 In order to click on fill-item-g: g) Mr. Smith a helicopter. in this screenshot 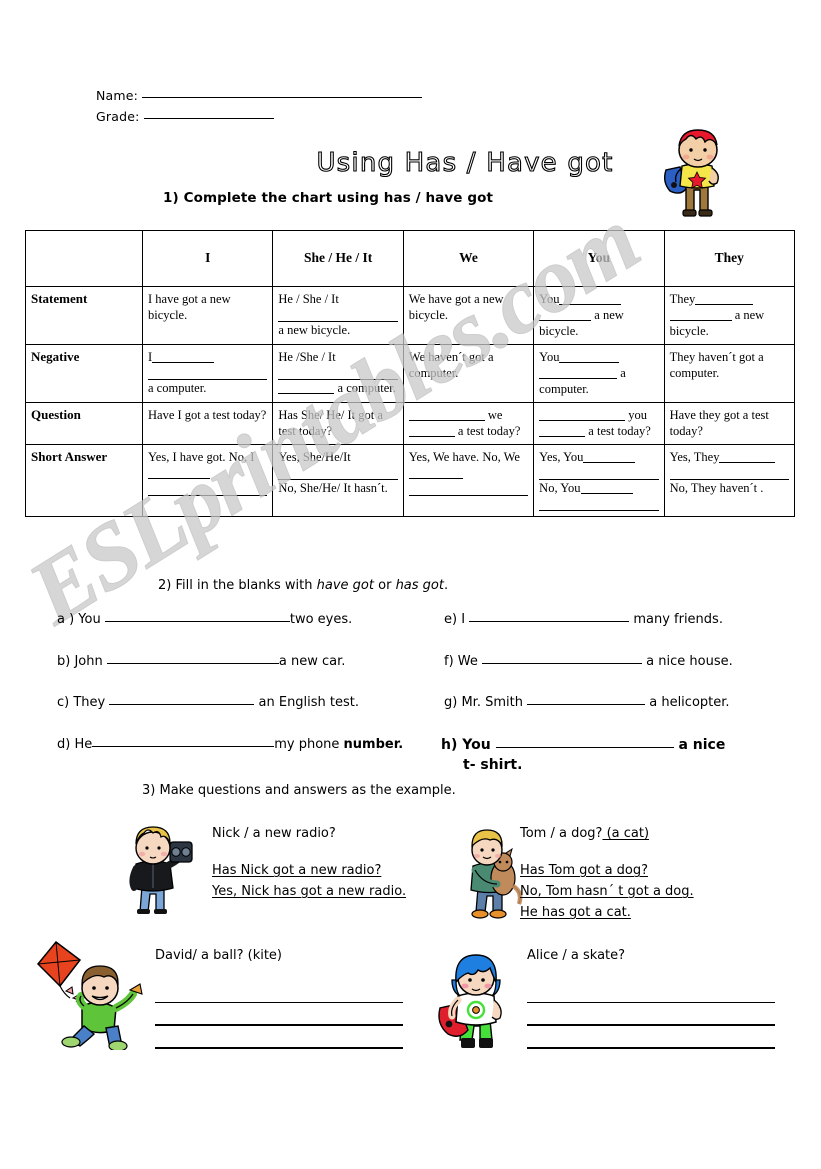, I will do `click(587, 702)`.